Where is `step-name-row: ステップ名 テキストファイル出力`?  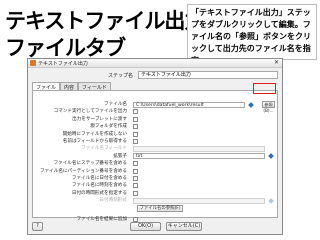
step-name-row: ステップ名 テキストファイル出力 is located at coordinates (155, 75).